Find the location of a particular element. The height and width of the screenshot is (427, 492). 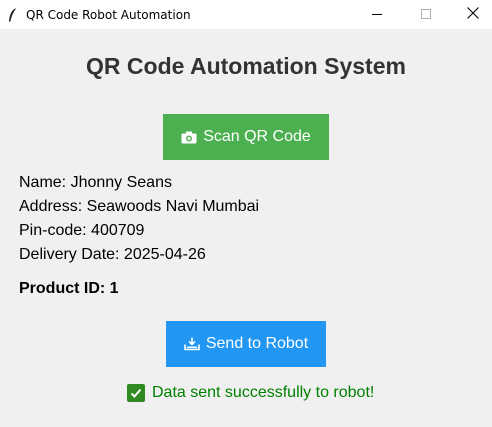

name-field: Name: Jhonny Seans is located at coordinates (95, 182).